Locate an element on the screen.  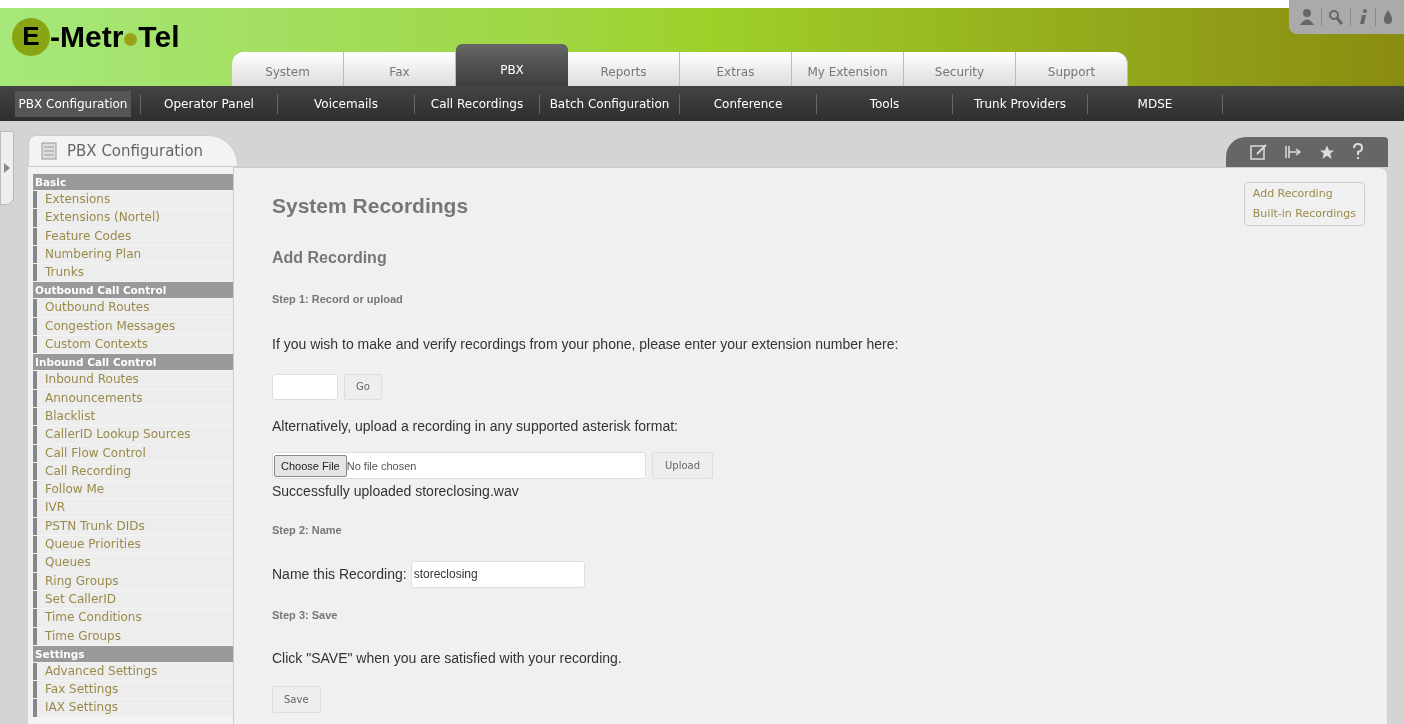
exit-icon is located at coordinates (1293, 152).